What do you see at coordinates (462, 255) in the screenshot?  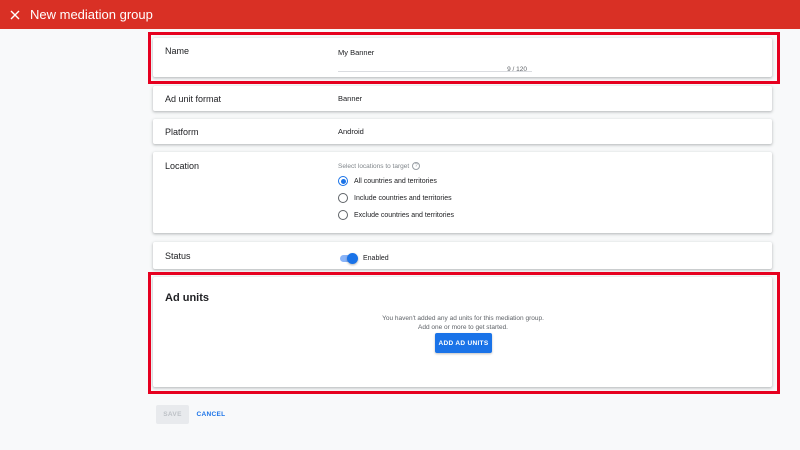 I see `status-card: Status Enabled` at bounding box center [462, 255].